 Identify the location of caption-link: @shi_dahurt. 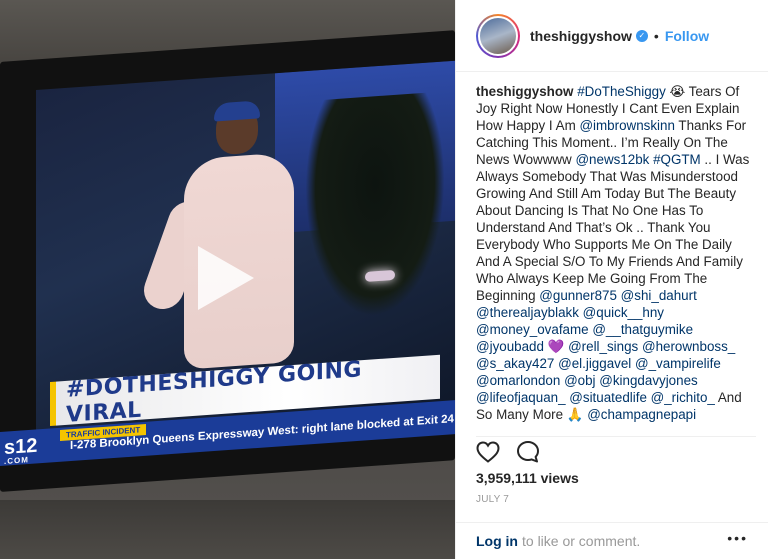
(659, 295).